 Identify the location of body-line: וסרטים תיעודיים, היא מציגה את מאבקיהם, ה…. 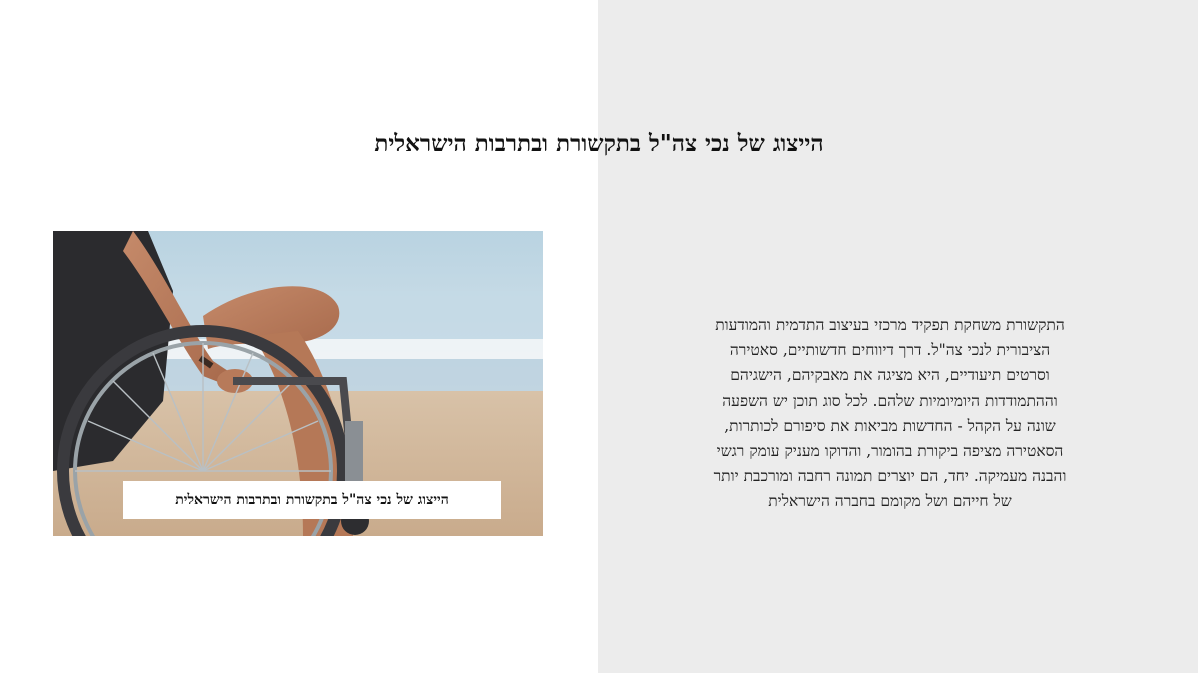
(890, 375).